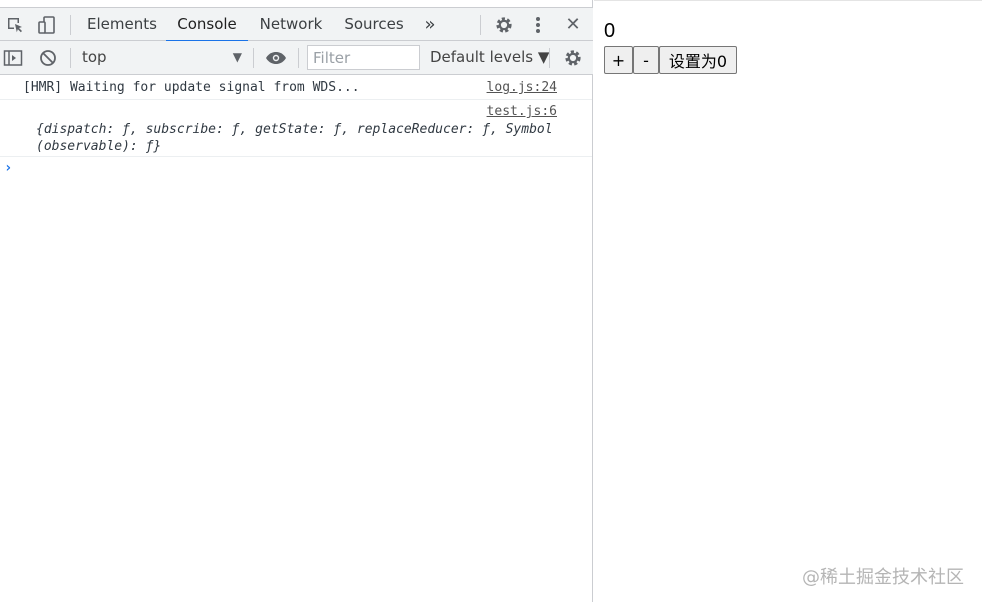  What do you see at coordinates (160, 57) in the screenshot?
I see `context-select: top ▼` at bounding box center [160, 57].